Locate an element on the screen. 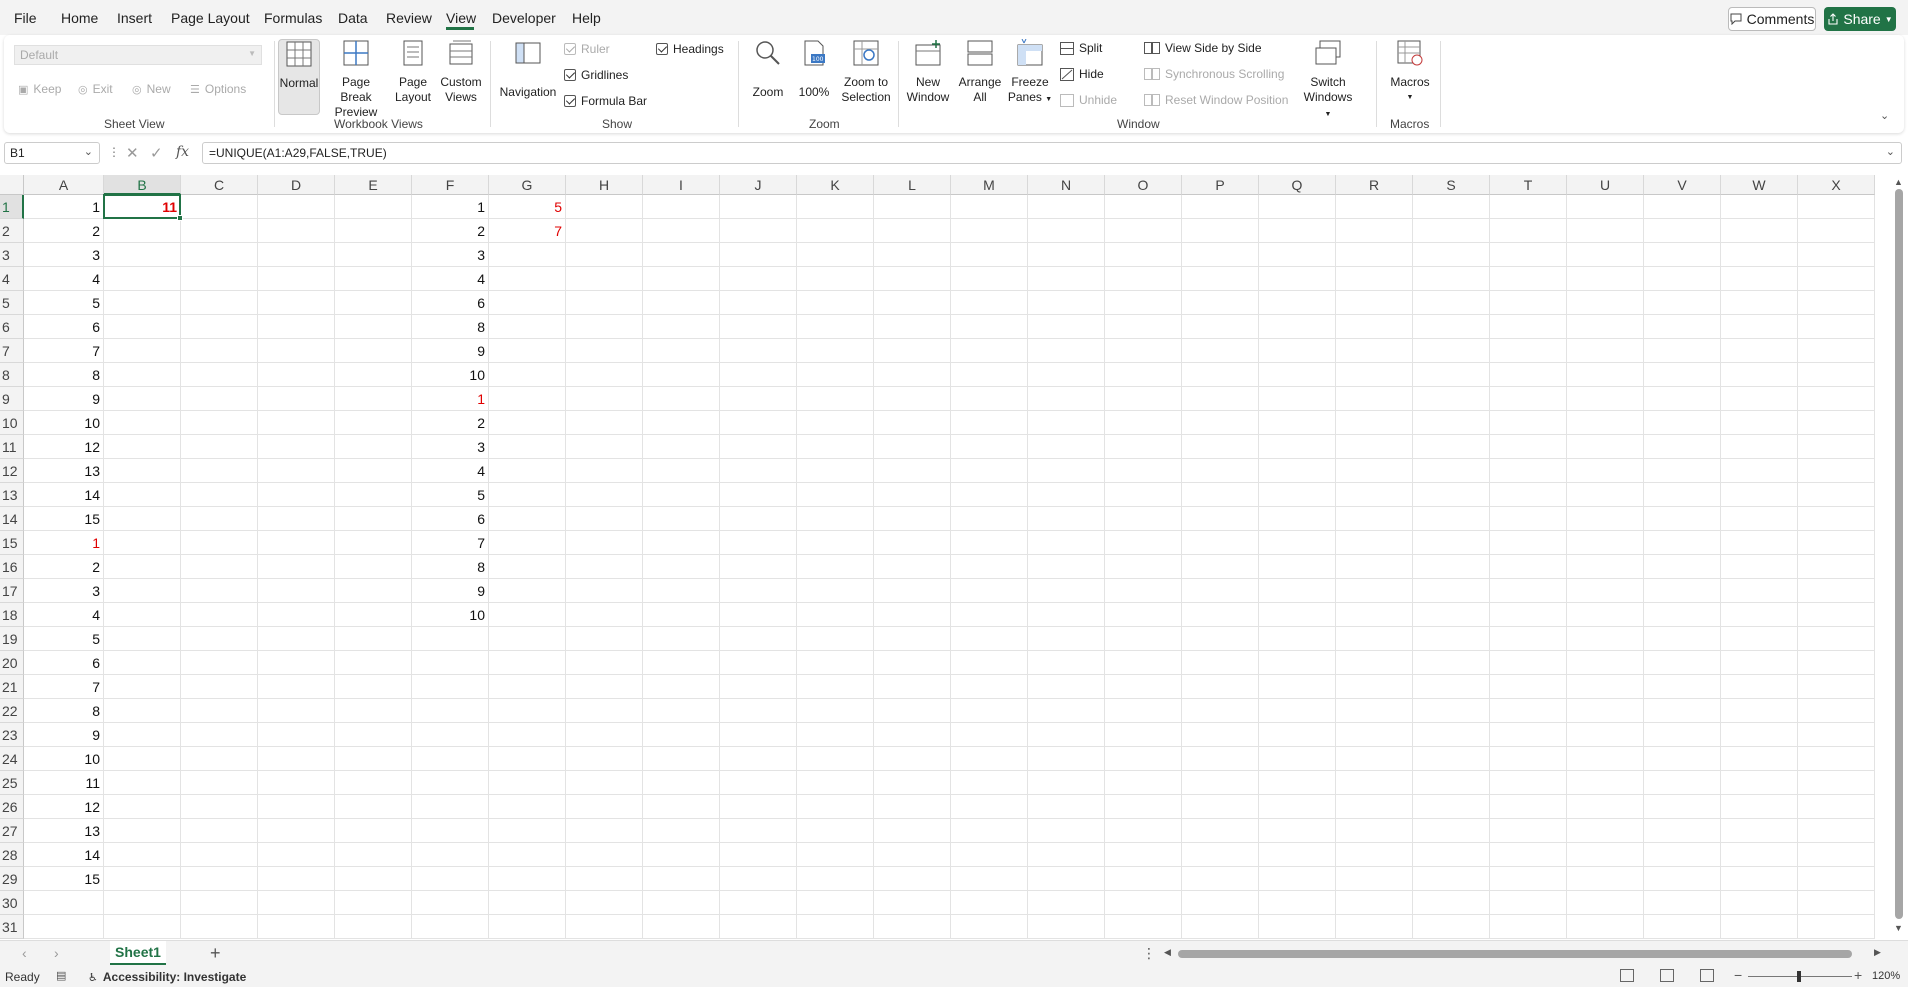  cell-a20: 6 is located at coordinates (64, 663).